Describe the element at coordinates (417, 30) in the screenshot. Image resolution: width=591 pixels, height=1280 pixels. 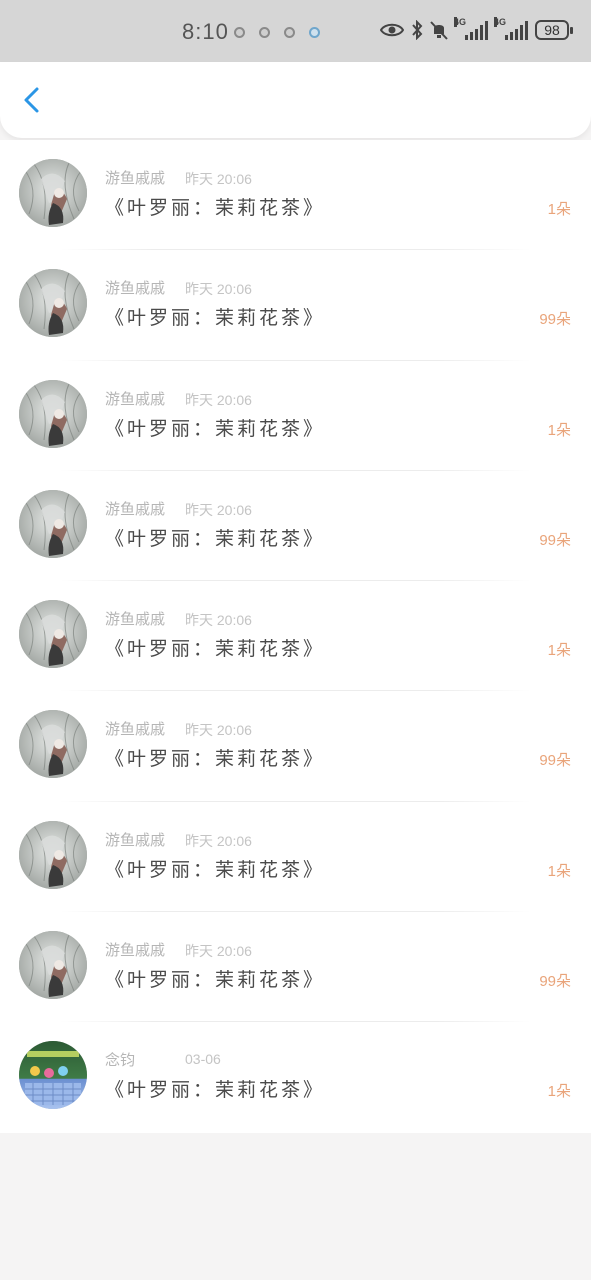
I see `bluetooth-icon` at that location.